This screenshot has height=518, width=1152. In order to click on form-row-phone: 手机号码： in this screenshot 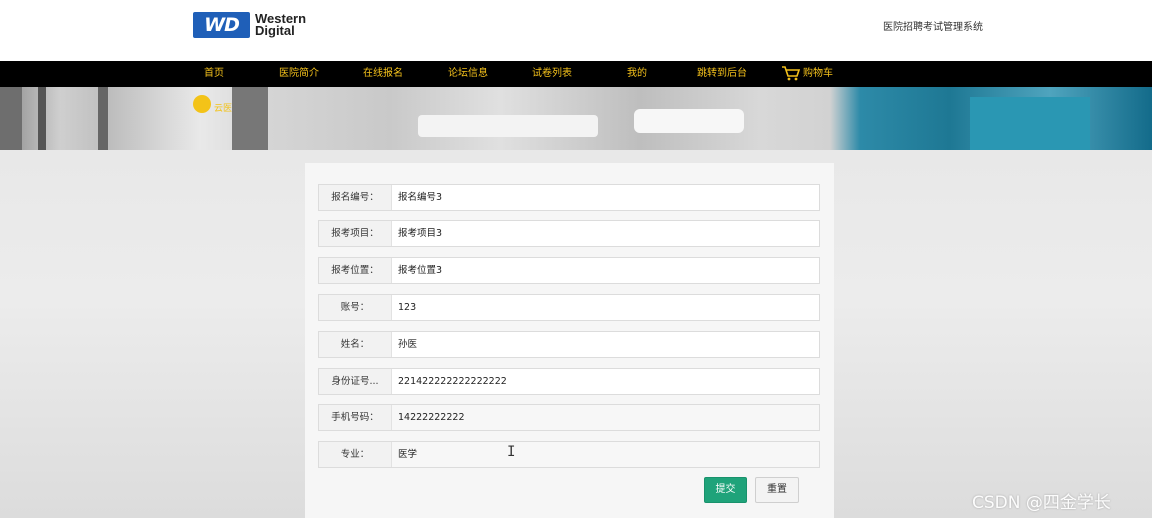, I will do `click(569, 417)`.